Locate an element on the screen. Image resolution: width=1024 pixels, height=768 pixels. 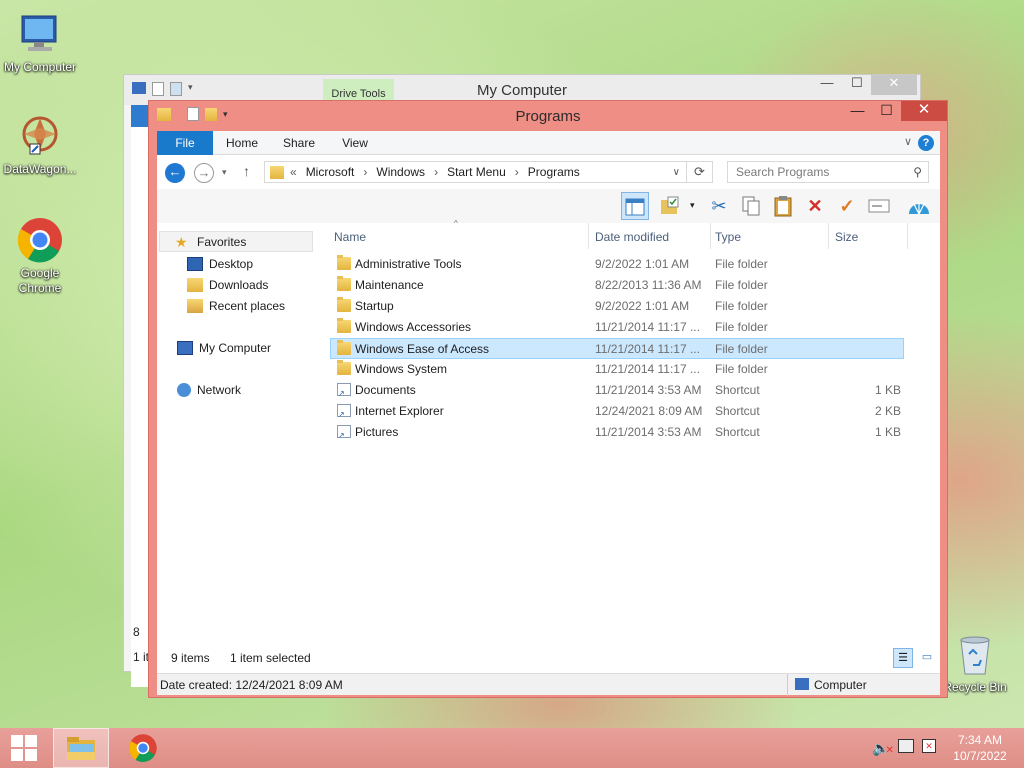
expand-ribbon-icon: ∨ is located at coordinates (908, 141).